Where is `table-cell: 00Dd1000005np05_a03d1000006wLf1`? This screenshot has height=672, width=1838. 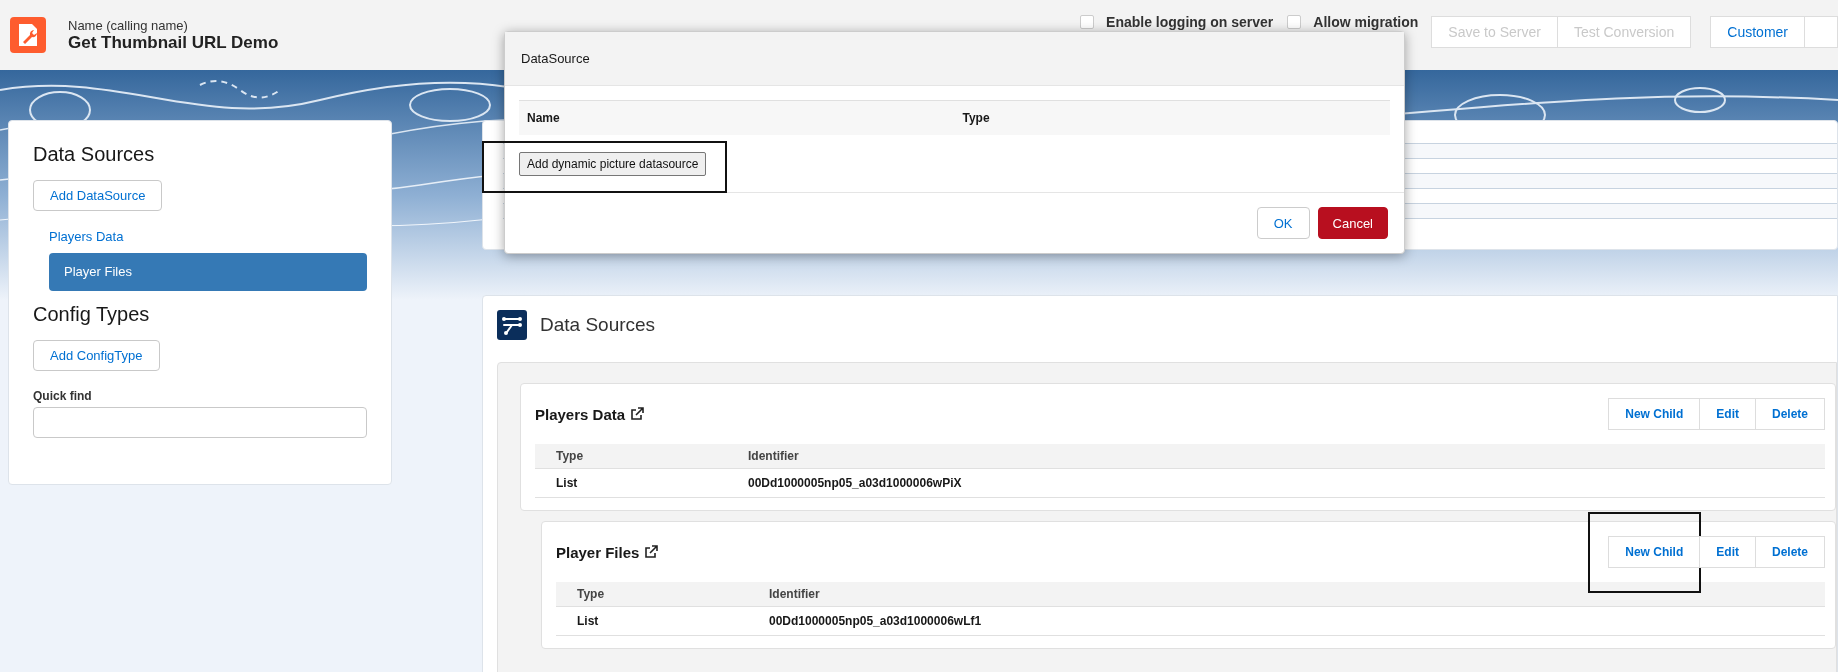
table-cell: 00Dd1000005np05_a03d1000006wLf1 is located at coordinates (1286, 621).